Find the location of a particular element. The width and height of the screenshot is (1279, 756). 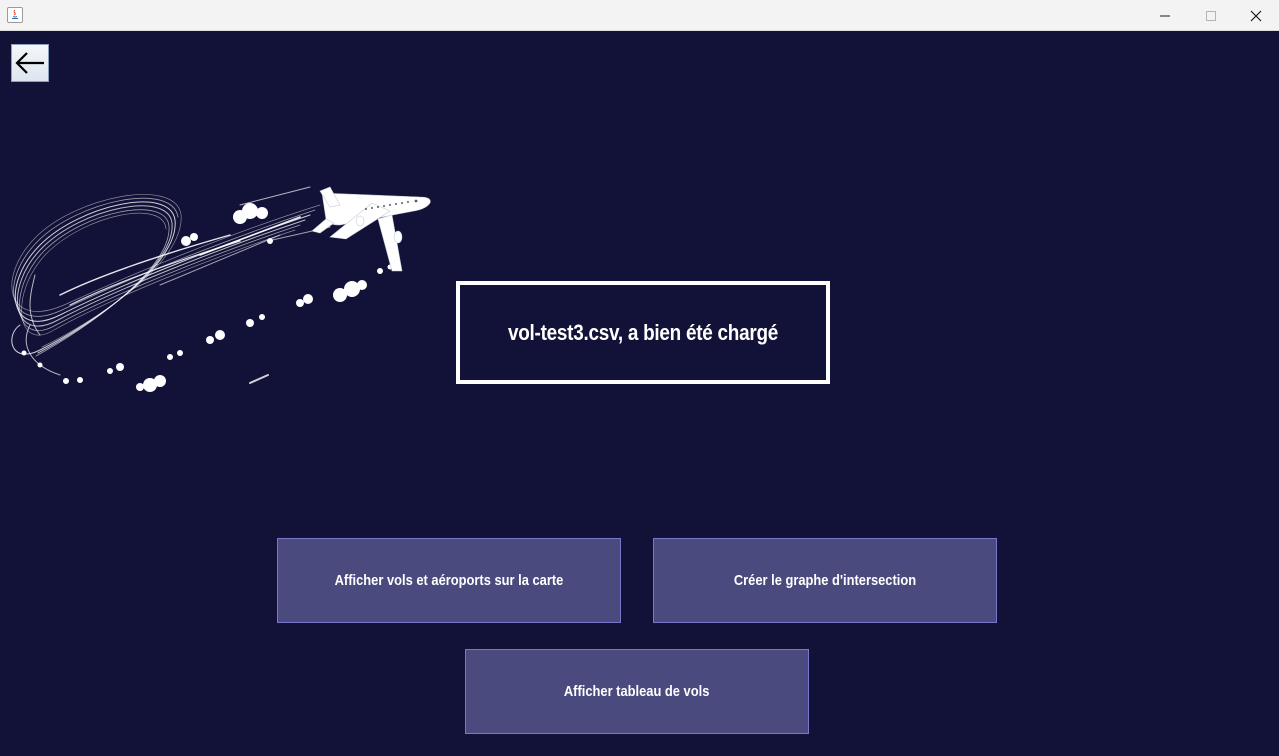

status-message: vol-test3.csv, a bien été chargé is located at coordinates (643, 332).